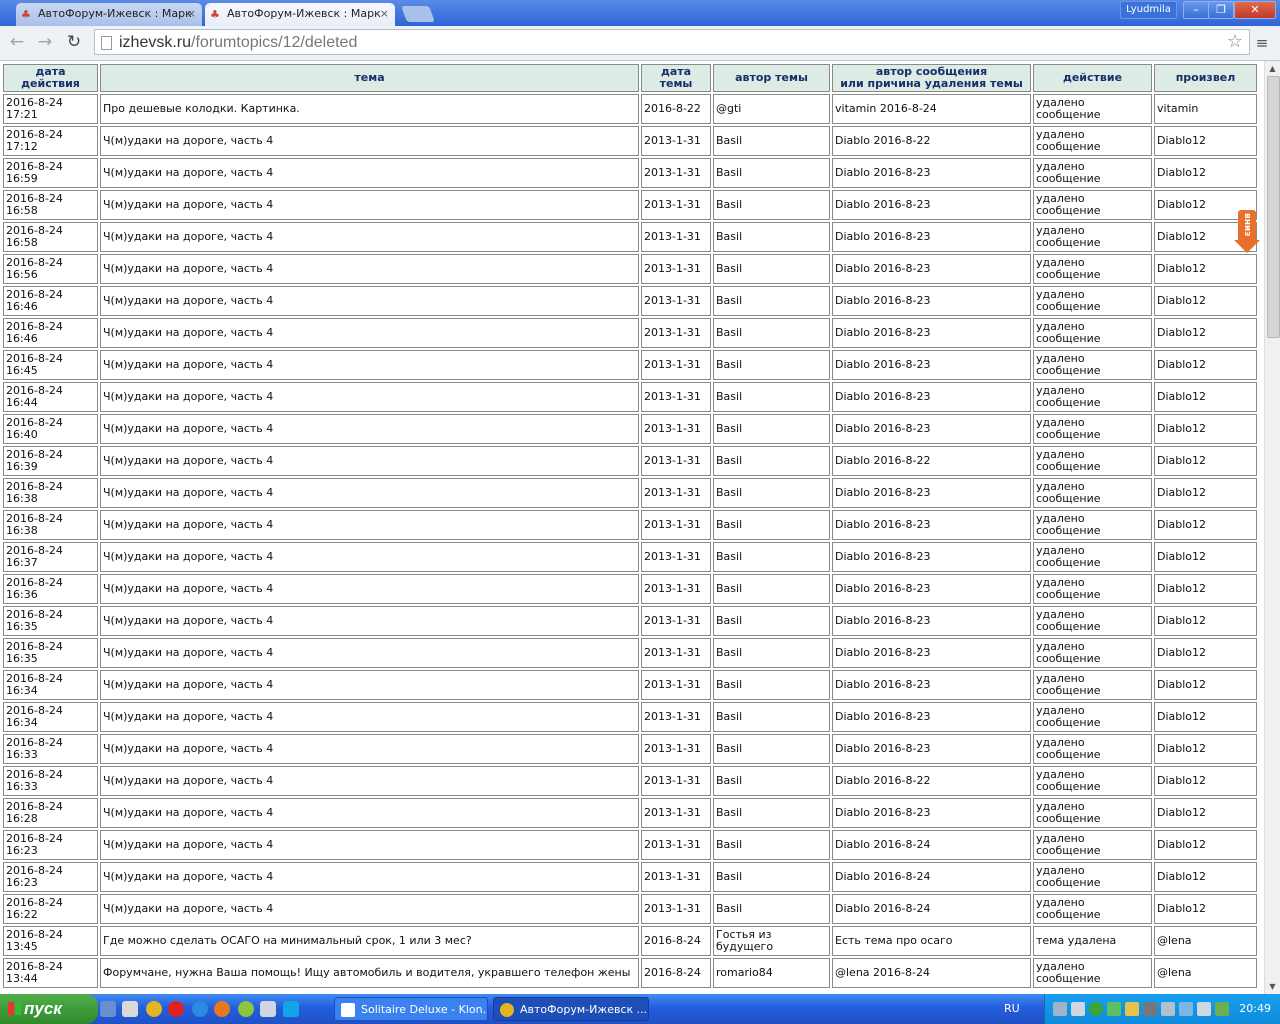 The height and width of the screenshot is (1024, 1280). I want to click on utorrent-icon, so click(246, 1009).